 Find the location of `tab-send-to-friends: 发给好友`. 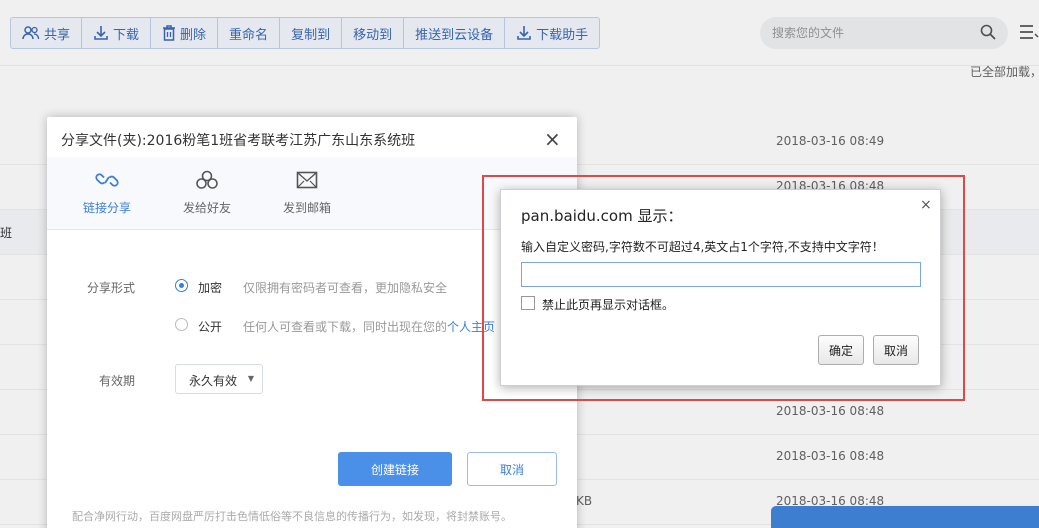

tab-send-to-friends: 发给好友 is located at coordinates (207, 191).